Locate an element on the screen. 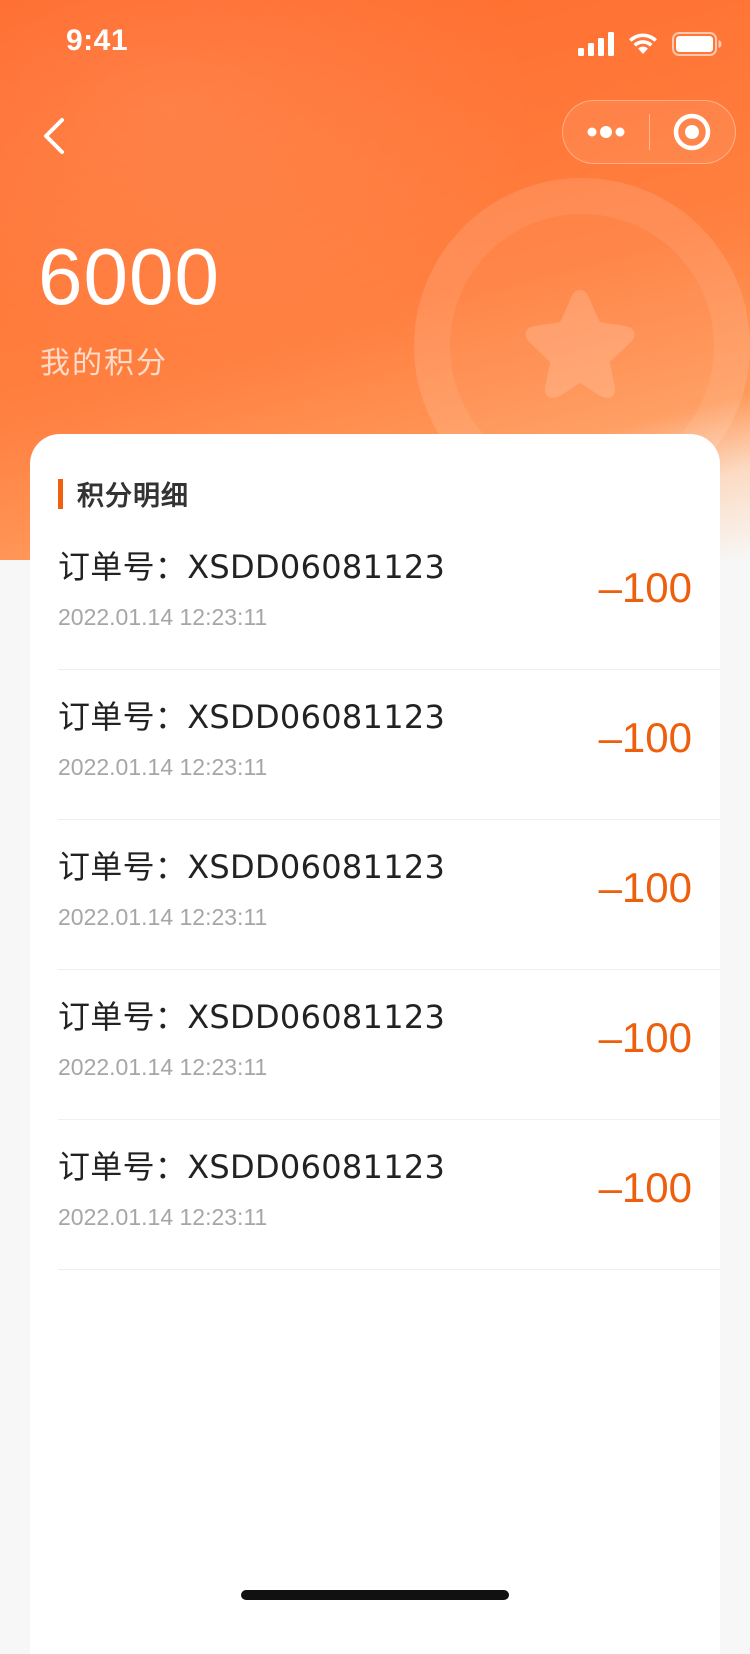  status-time: 9:41 is located at coordinates (97, 40).